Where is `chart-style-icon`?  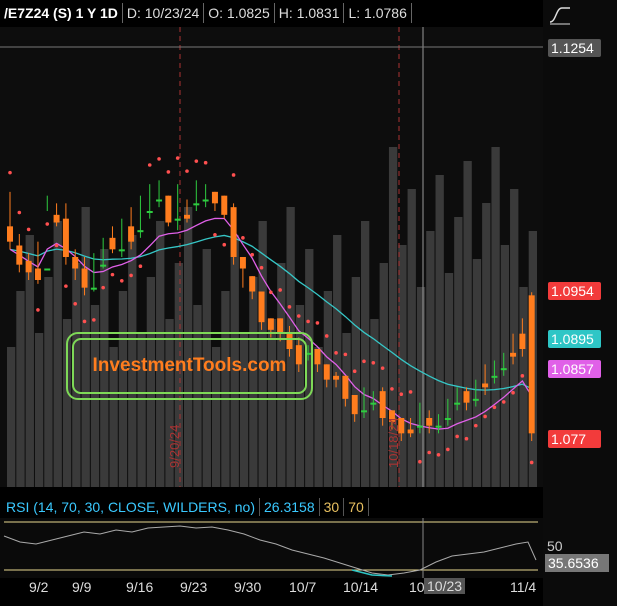
chart-style-icon is located at coordinates (560, 15).